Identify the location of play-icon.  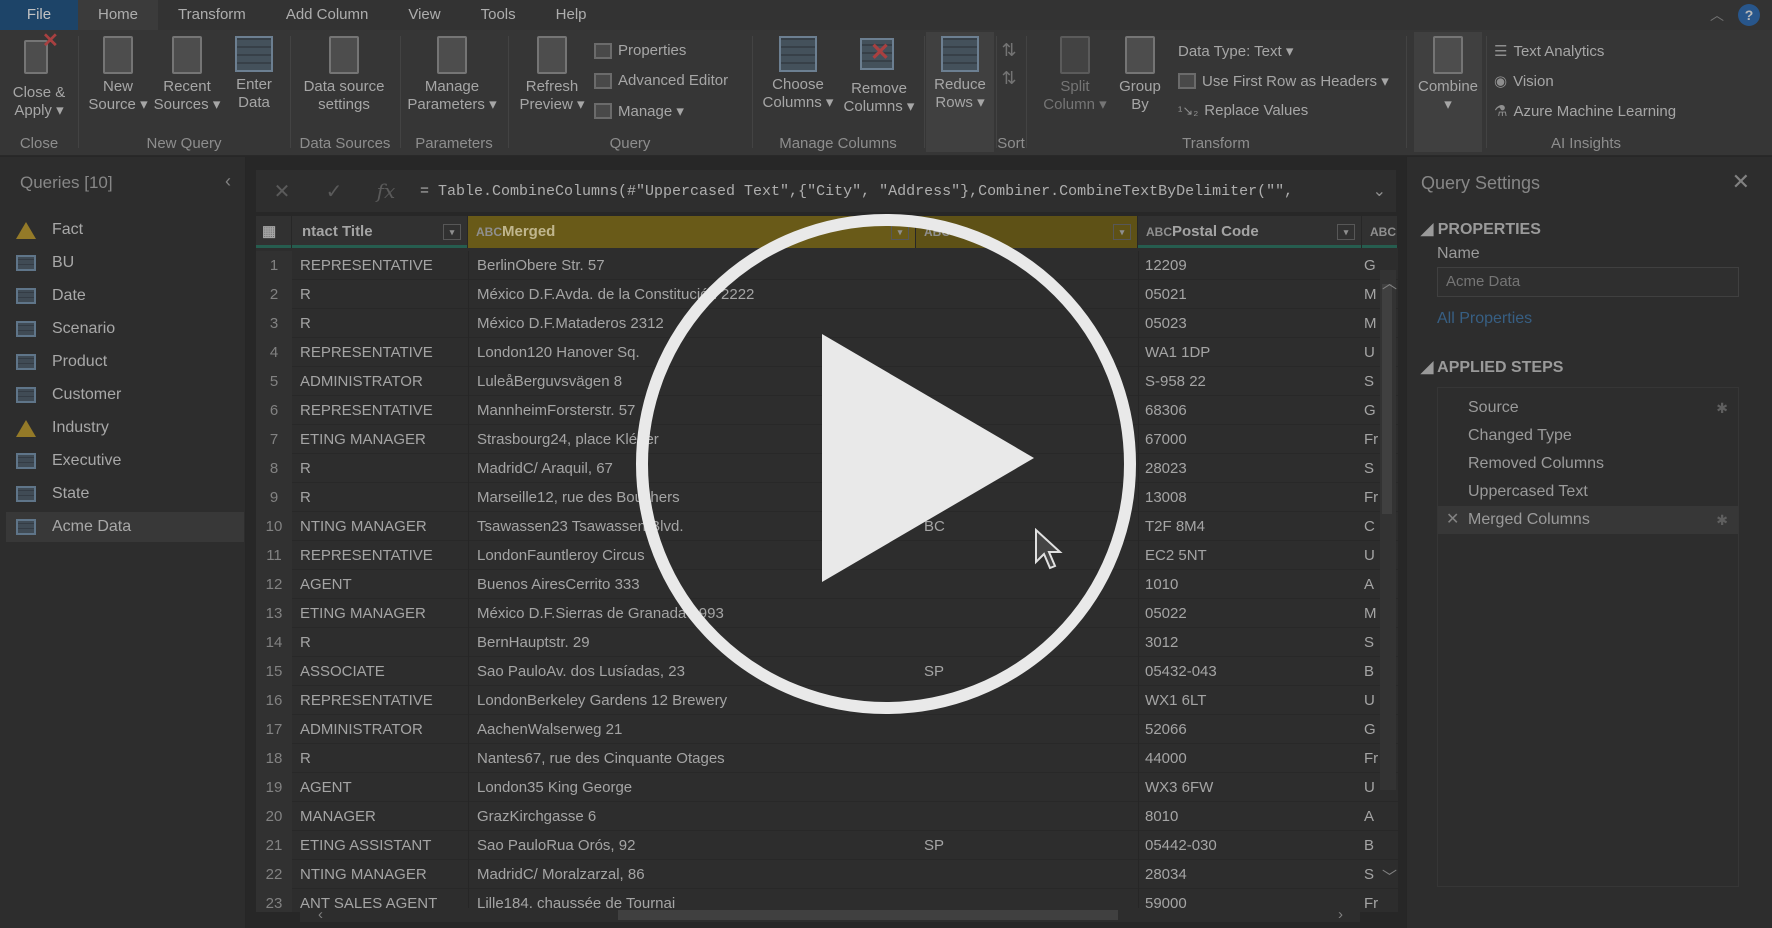
(928, 458).